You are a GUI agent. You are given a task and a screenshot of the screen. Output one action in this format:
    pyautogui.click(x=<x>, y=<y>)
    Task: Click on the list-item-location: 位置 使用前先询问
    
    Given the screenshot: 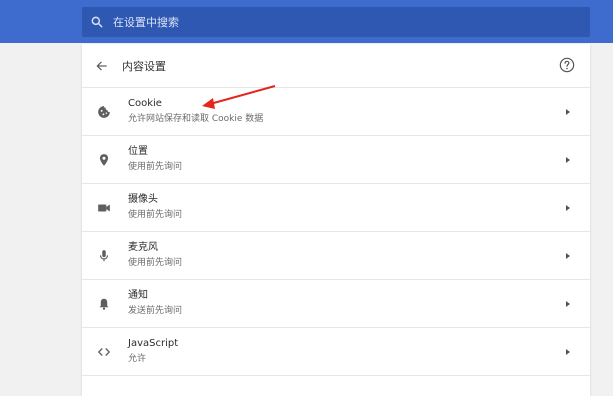 What is the action you would take?
    pyautogui.click(x=336, y=160)
    